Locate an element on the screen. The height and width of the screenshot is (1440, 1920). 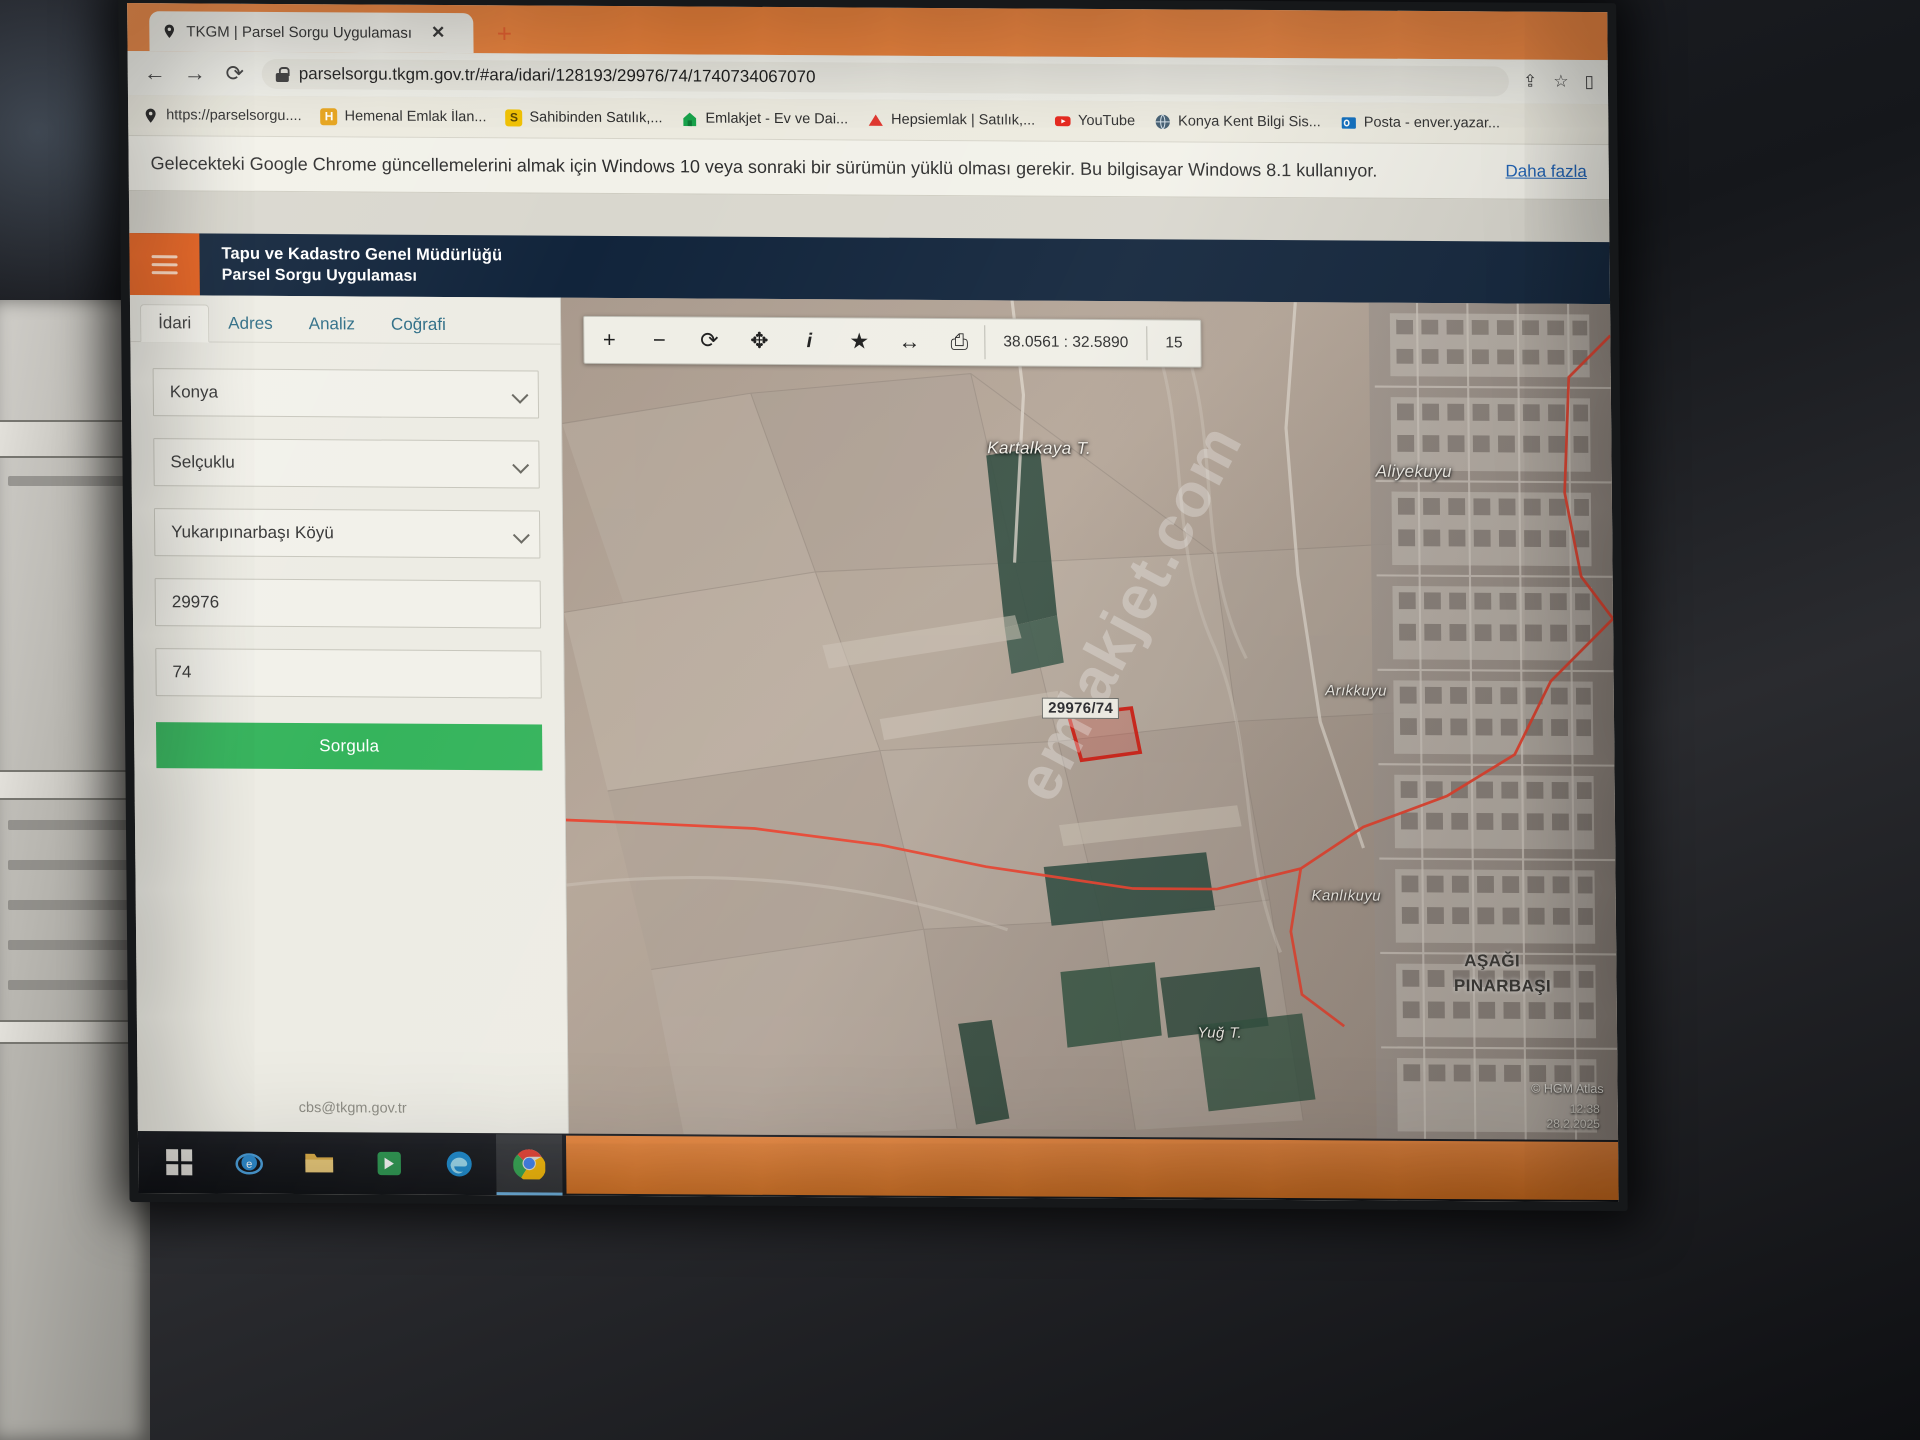
sorgula-button: Sorgula is located at coordinates (349, 746).